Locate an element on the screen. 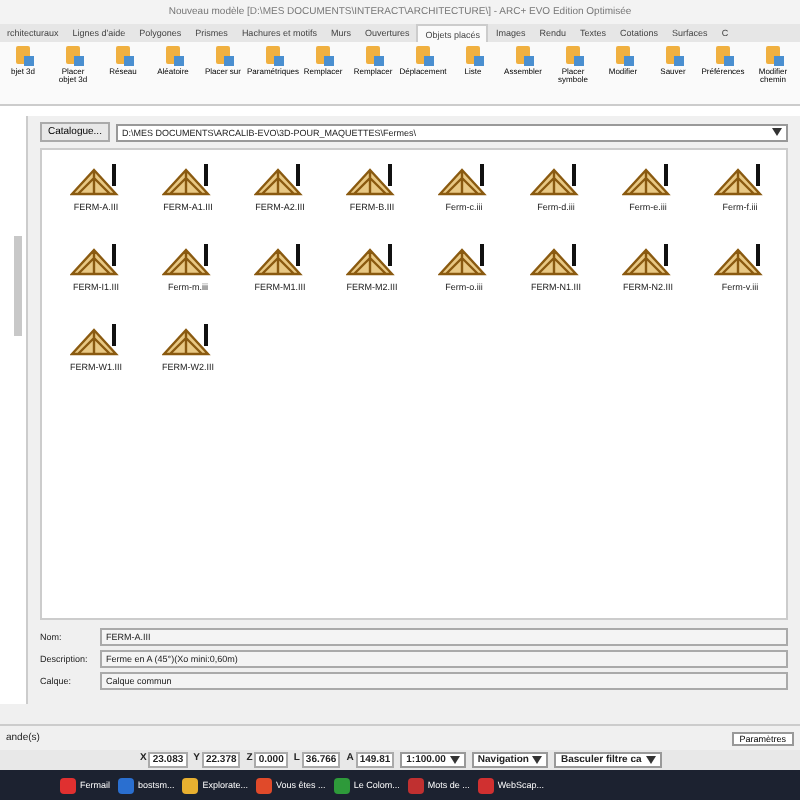 This screenshot has width=800, height=800. scrollbar is located at coordinates (18, 286).